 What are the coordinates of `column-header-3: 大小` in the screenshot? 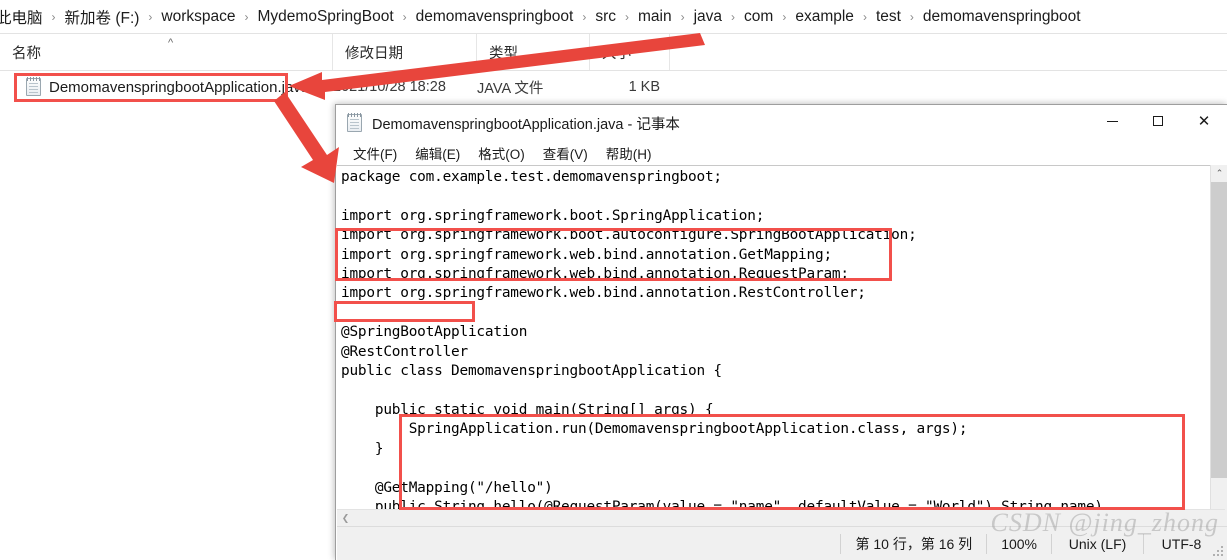 It's located at (630, 52).